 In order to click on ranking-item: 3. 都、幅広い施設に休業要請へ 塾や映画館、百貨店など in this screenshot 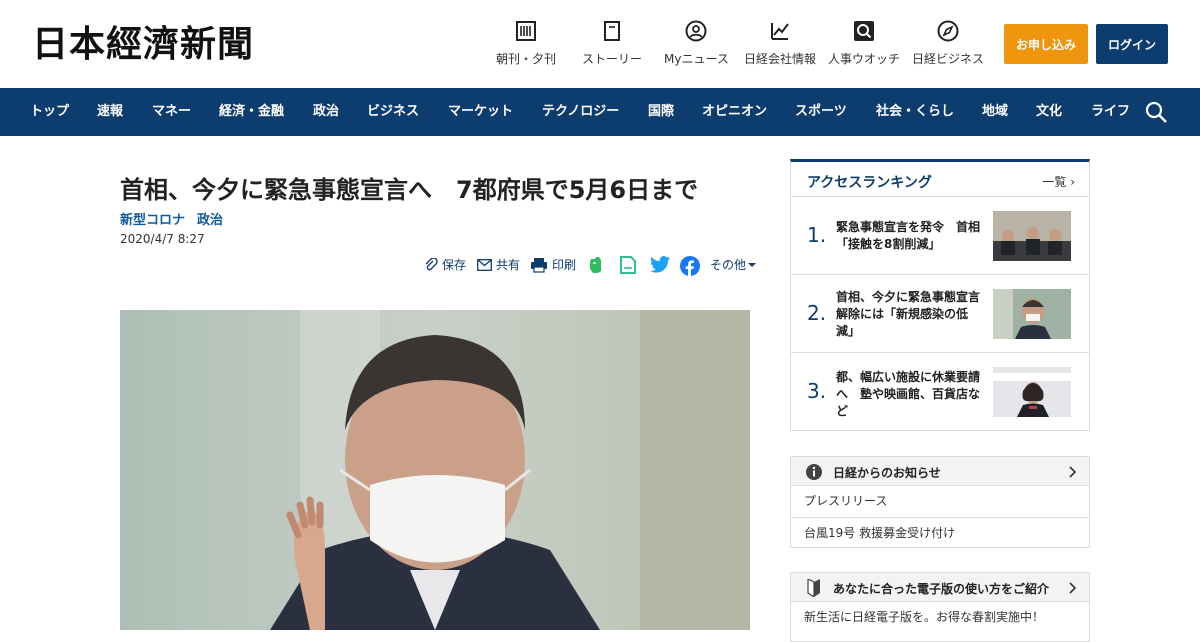, I will do `click(940, 391)`.